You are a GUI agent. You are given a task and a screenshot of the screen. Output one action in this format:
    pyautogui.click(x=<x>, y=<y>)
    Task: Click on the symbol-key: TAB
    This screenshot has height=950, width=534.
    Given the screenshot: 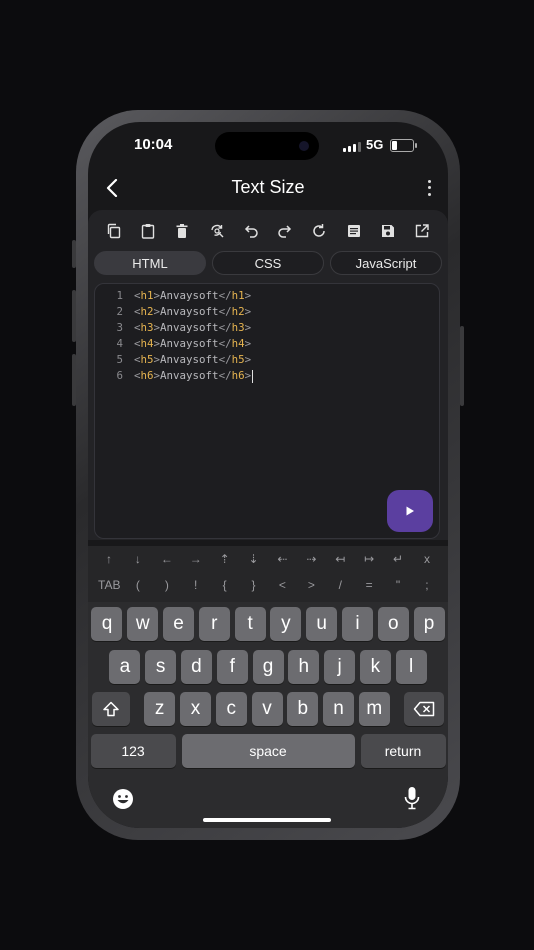 What is the action you would take?
    pyautogui.click(x=109, y=585)
    